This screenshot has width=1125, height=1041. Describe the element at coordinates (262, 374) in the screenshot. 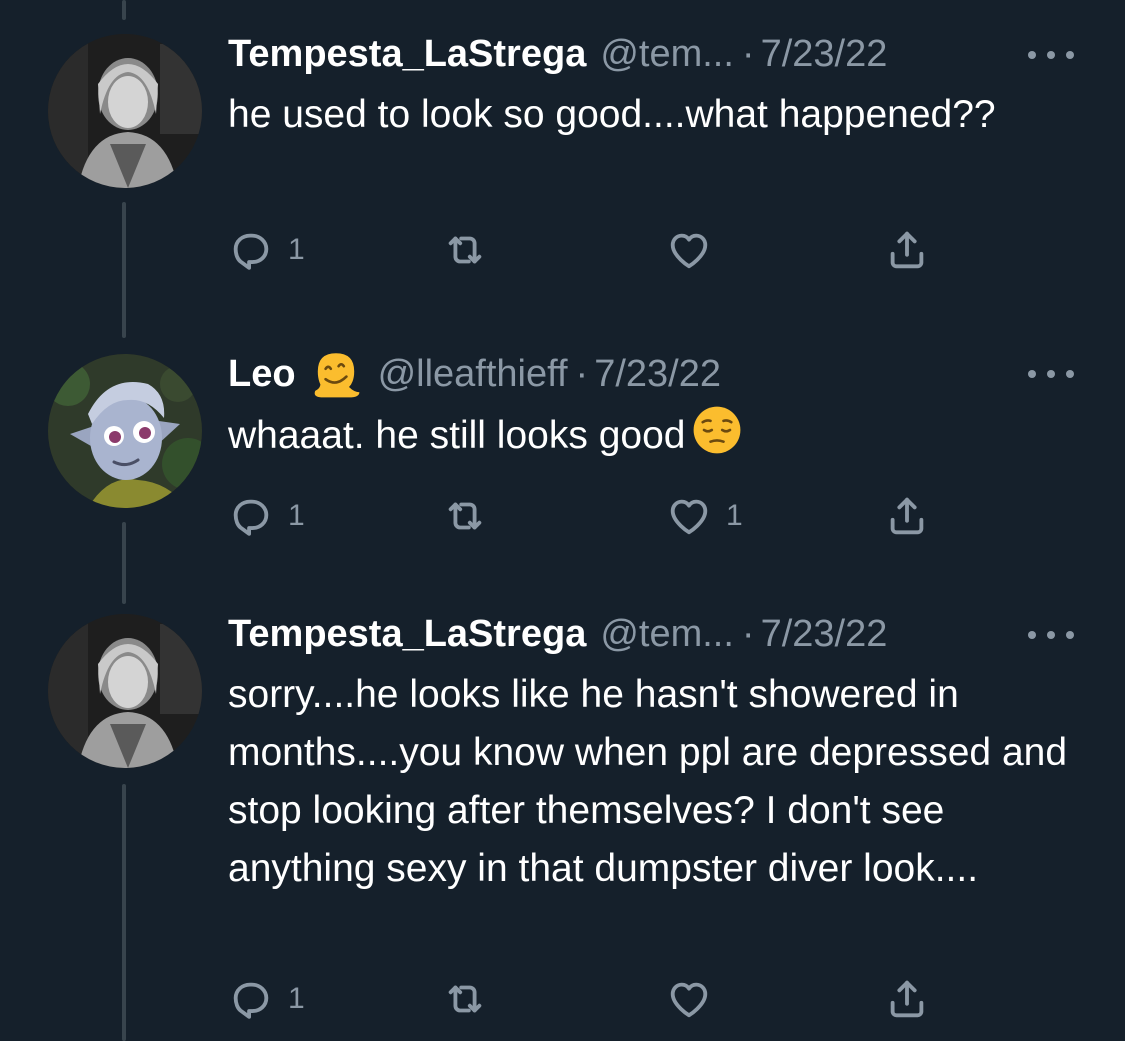

I see `display-name: Leo` at that location.